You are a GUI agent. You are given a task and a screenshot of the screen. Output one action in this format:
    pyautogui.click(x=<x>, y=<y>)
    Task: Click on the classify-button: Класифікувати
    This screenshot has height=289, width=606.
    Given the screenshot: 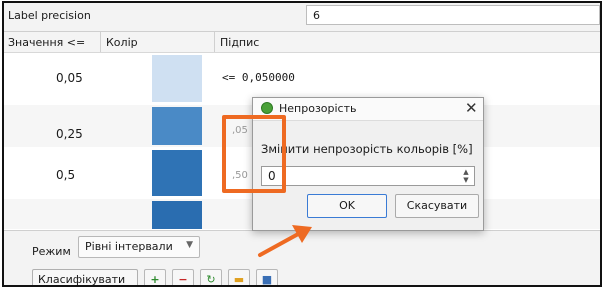 What is the action you would take?
    pyautogui.click(x=85, y=277)
    